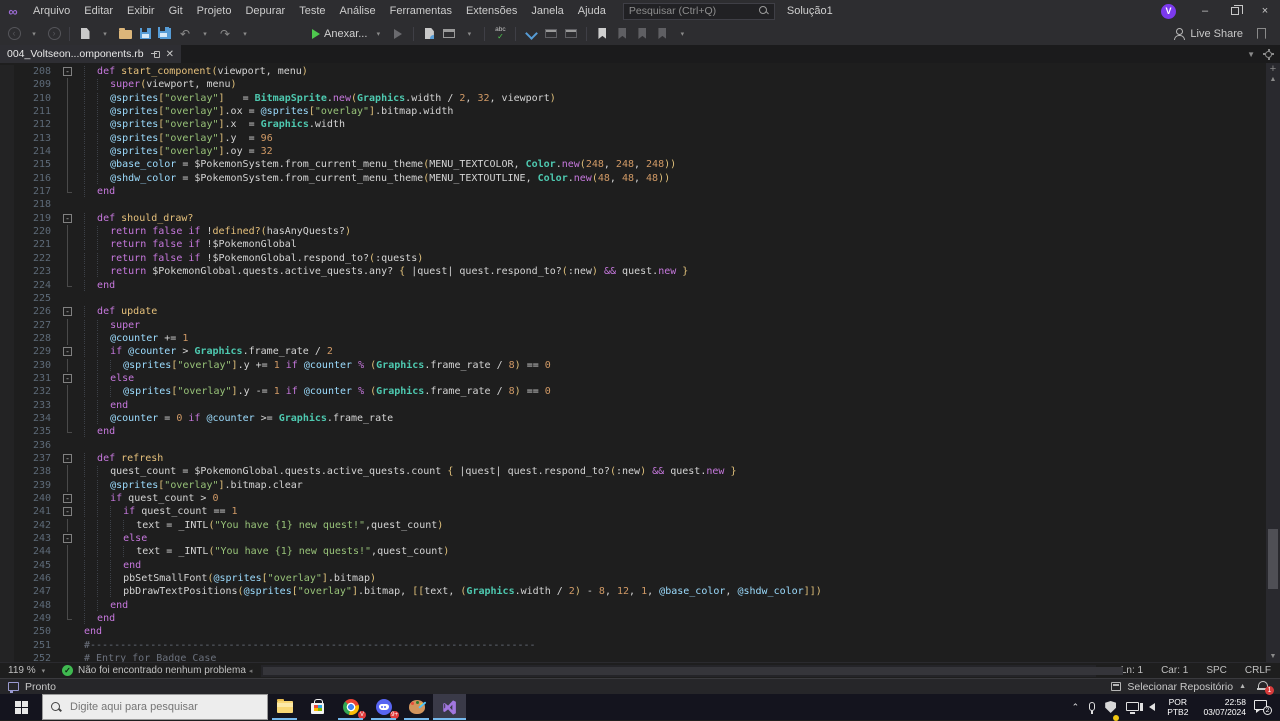 The width and height of the screenshot is (1280, 721). Describe the element at coordinates (421, 11) in the screenshot. I see `menu-item: Ferramentas` at that location.